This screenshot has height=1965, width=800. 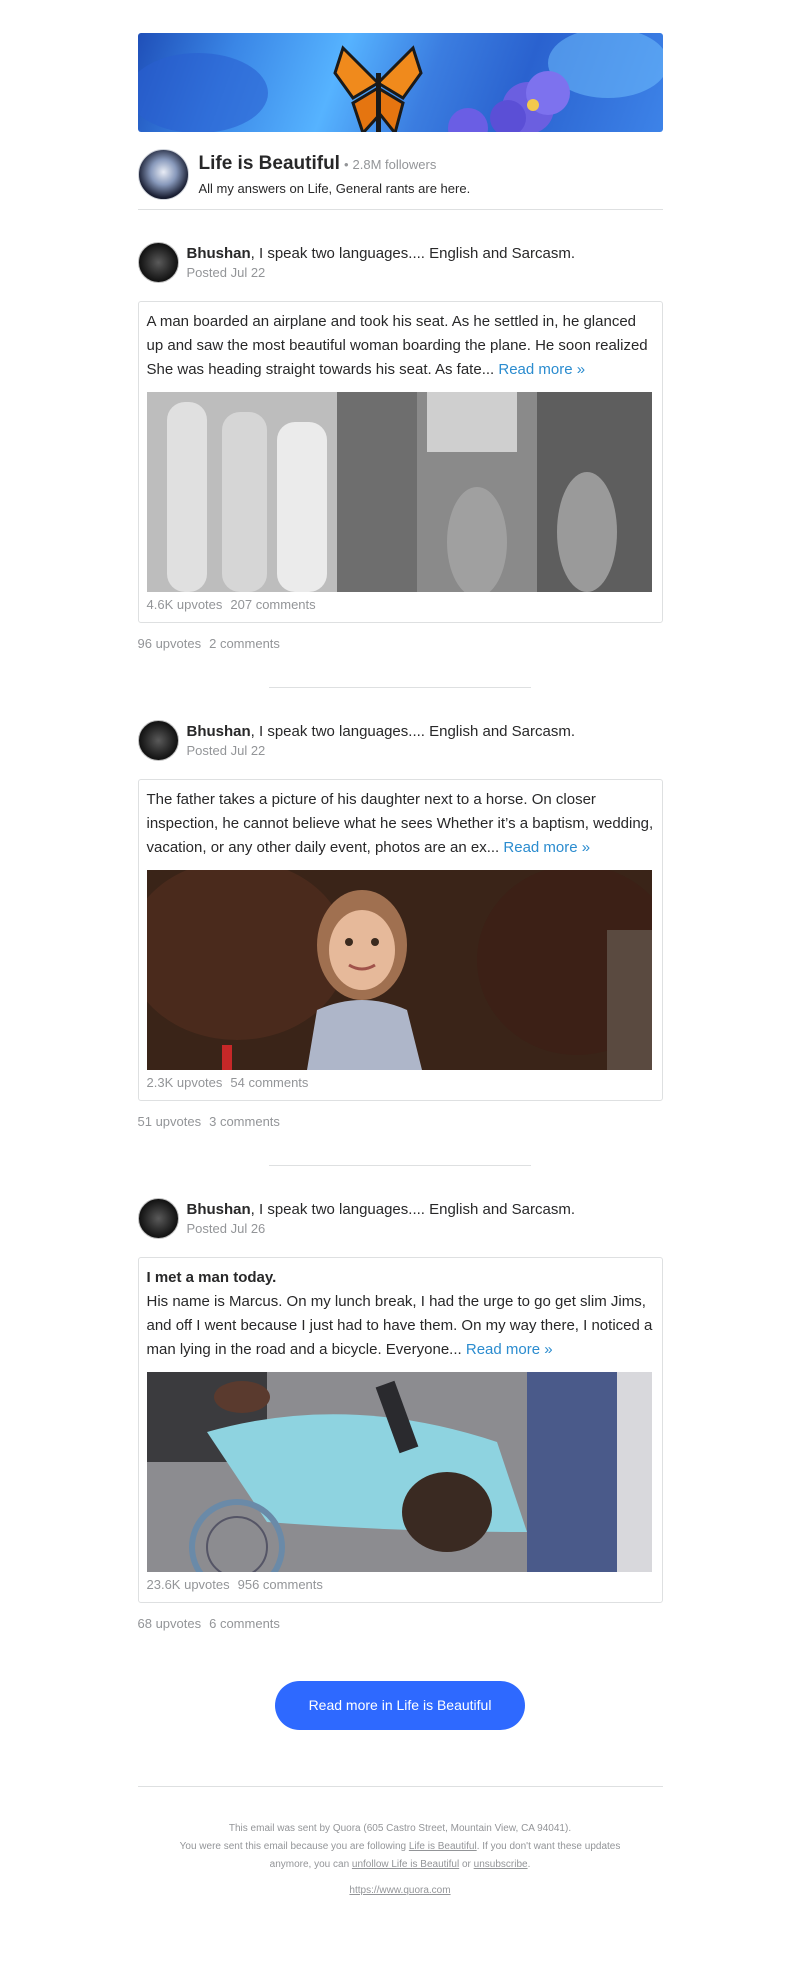 What do you see at coordinates (169, 1121) in the screenshot?
I see `post-upvotes: 51 upvotes` at bounding box center [169, 1121].